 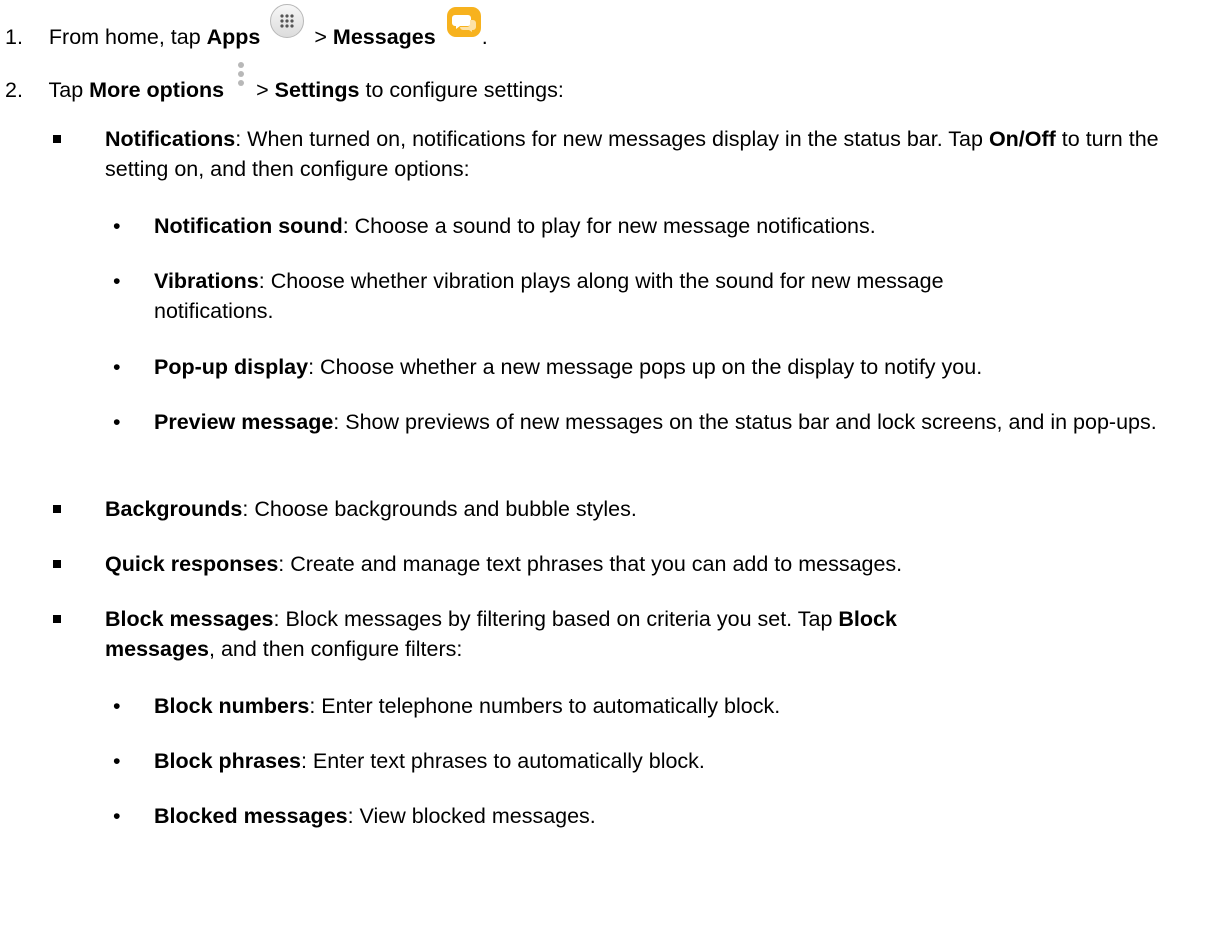 I want to click on notifications-onoff: On/Off, so click(x=1022, y=139).